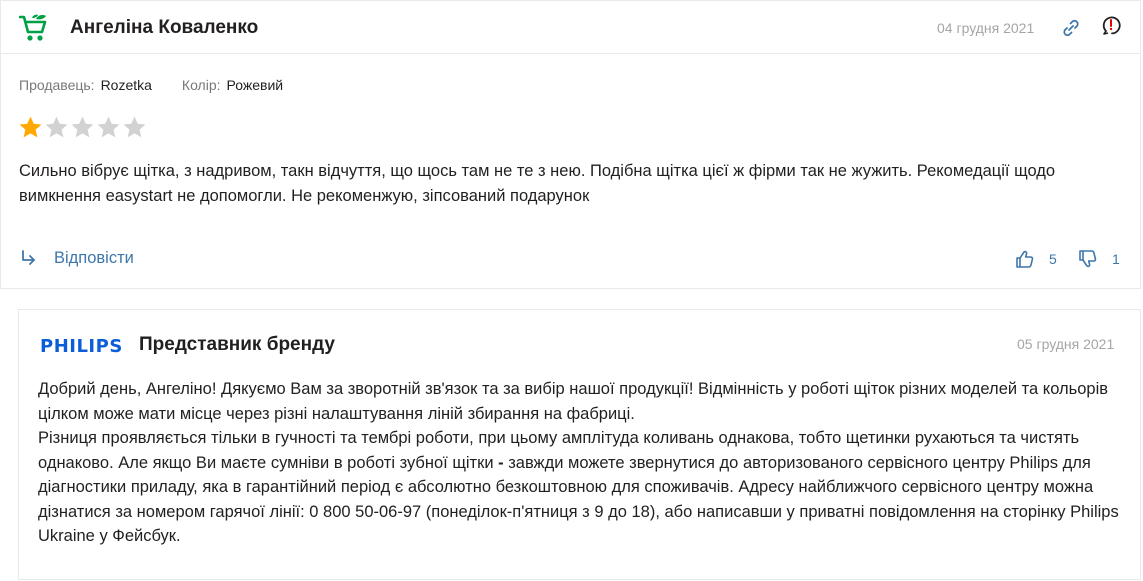 The height and width of the screenshot is (581, 1143). What do you see at coordinates (81, 346) in the screenshot?
I see `philips-logo: PHILIPS` at bounding box center [81, 346].